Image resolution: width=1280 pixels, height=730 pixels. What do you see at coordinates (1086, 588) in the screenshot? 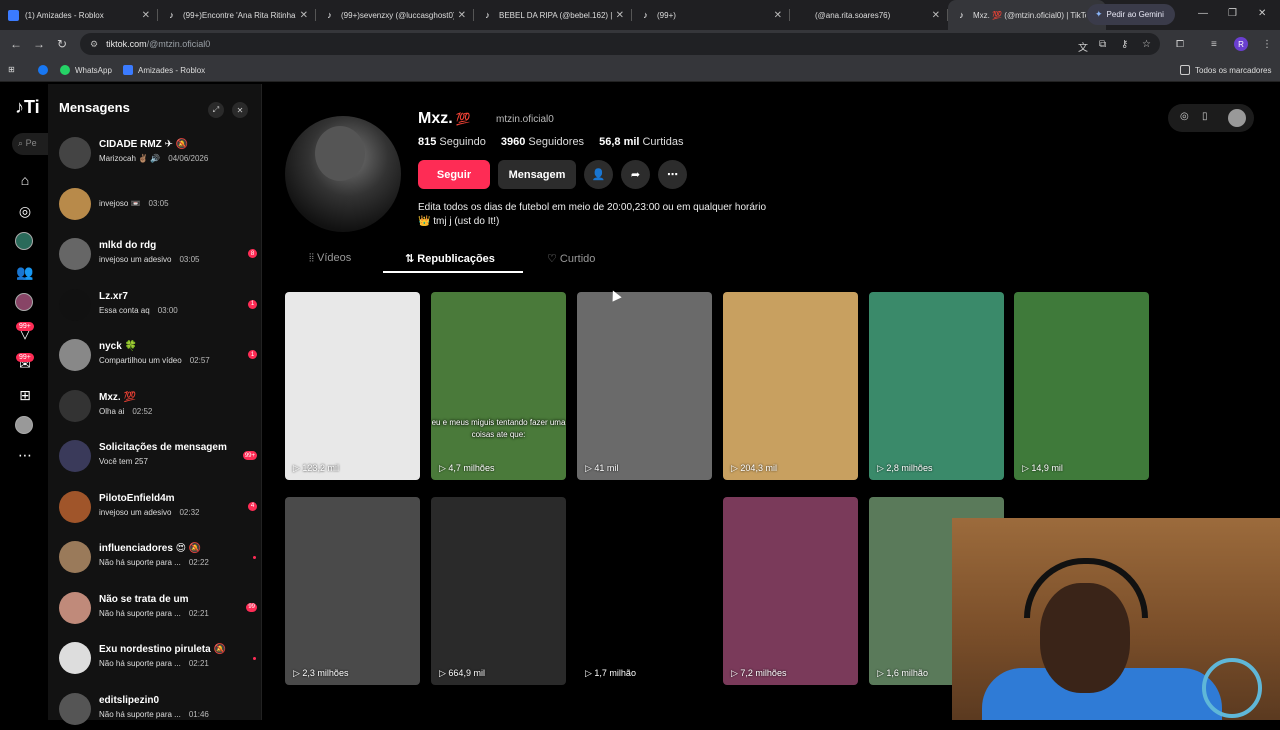
I see `headphones-icon` at bounding box center [1086, 588].